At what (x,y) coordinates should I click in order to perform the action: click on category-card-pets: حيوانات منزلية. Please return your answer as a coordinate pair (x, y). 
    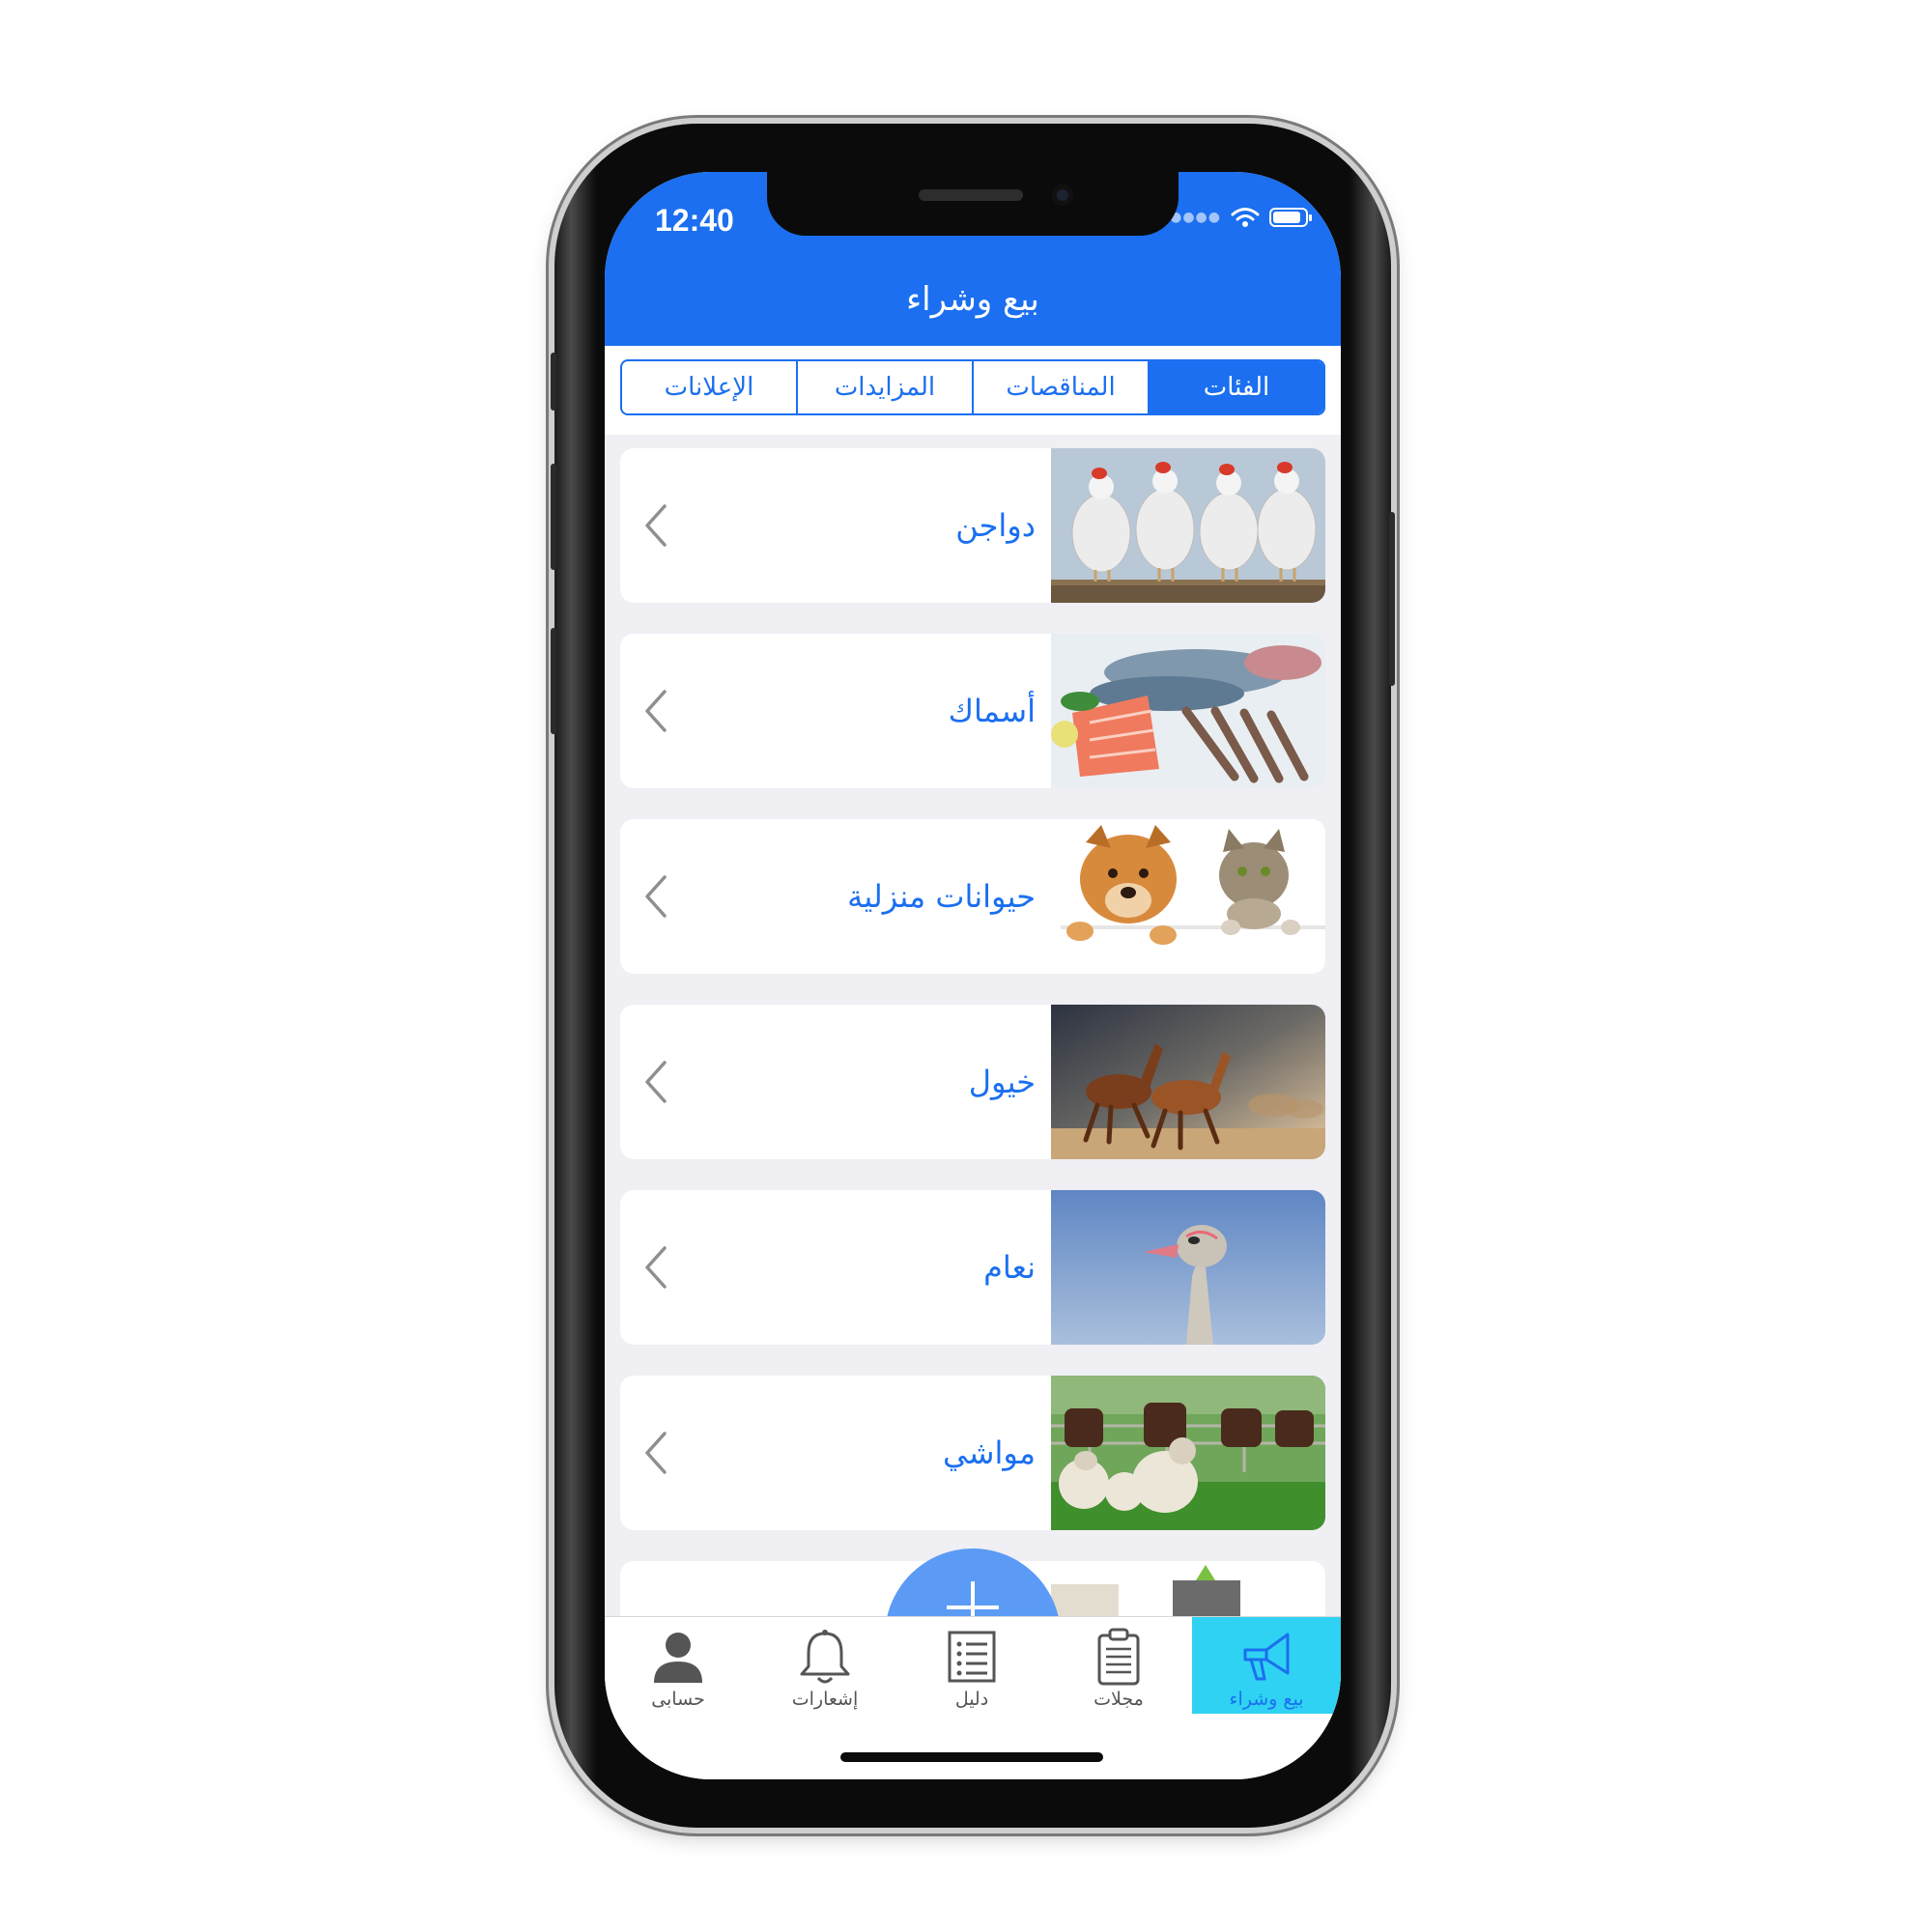
    Looking at the image, I should click on (972, 896).